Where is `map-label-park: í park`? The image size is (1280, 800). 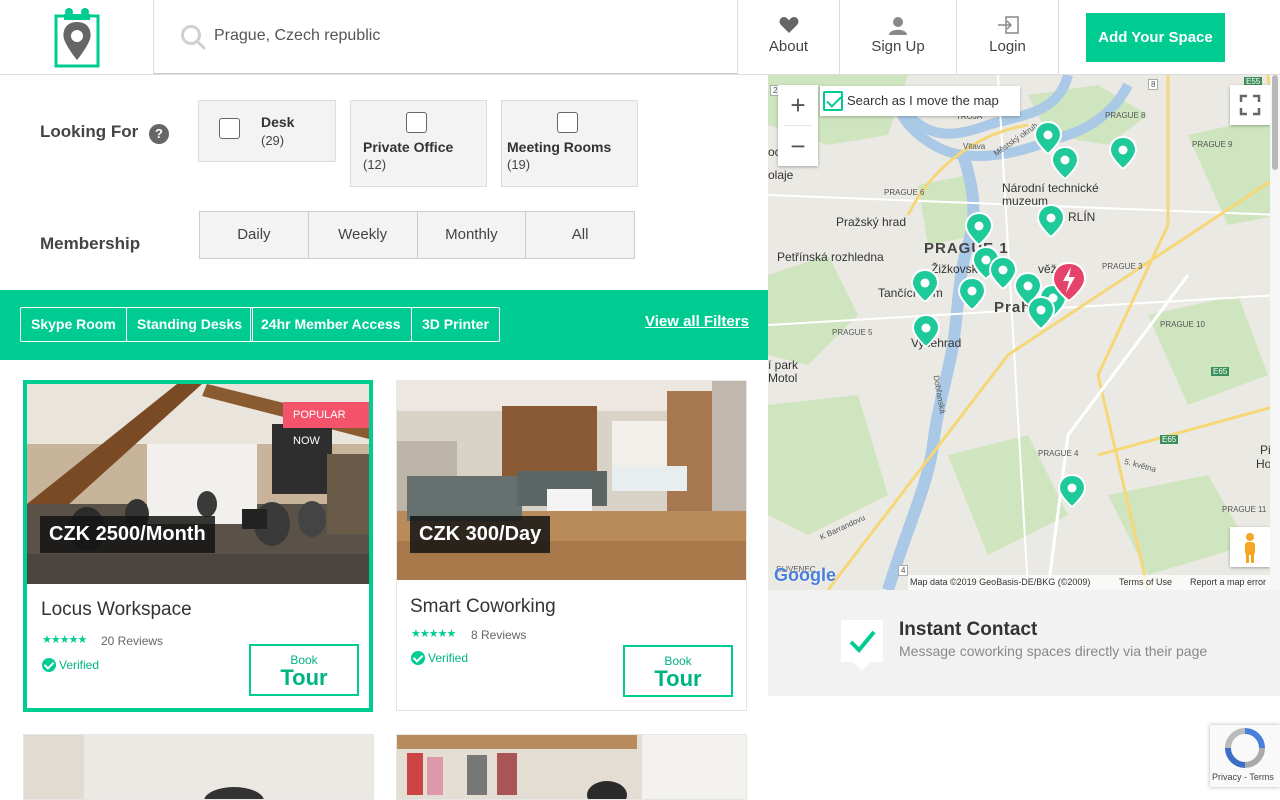
map-label-park: í park is located at coordinates (783, 365).